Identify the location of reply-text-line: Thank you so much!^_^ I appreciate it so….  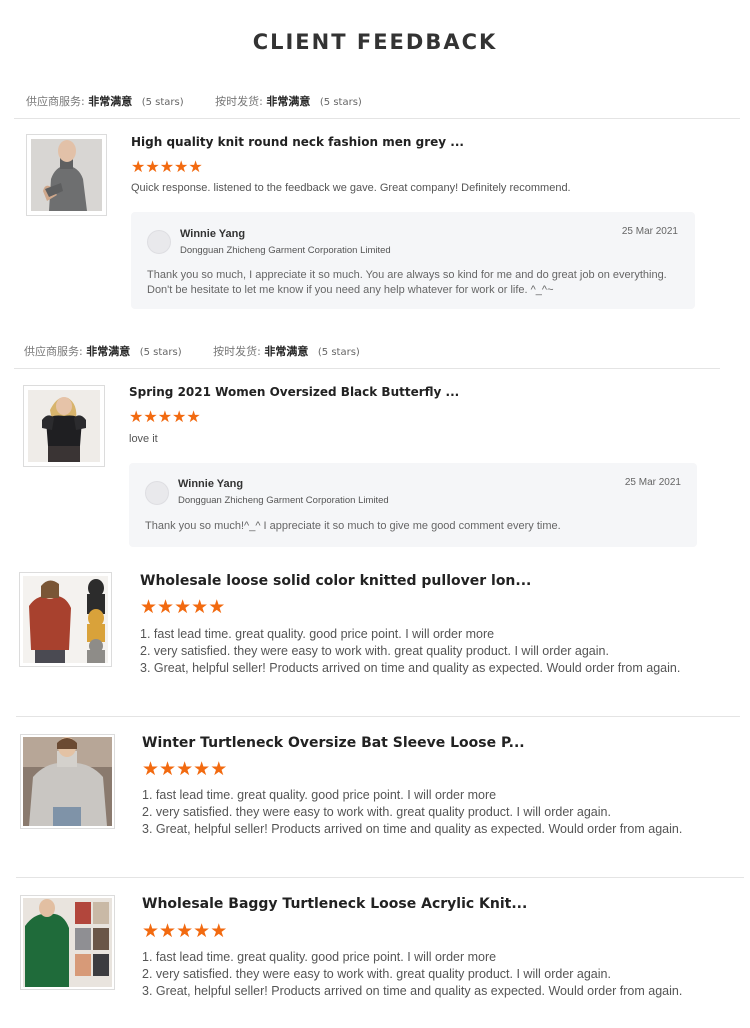
(353, 526).